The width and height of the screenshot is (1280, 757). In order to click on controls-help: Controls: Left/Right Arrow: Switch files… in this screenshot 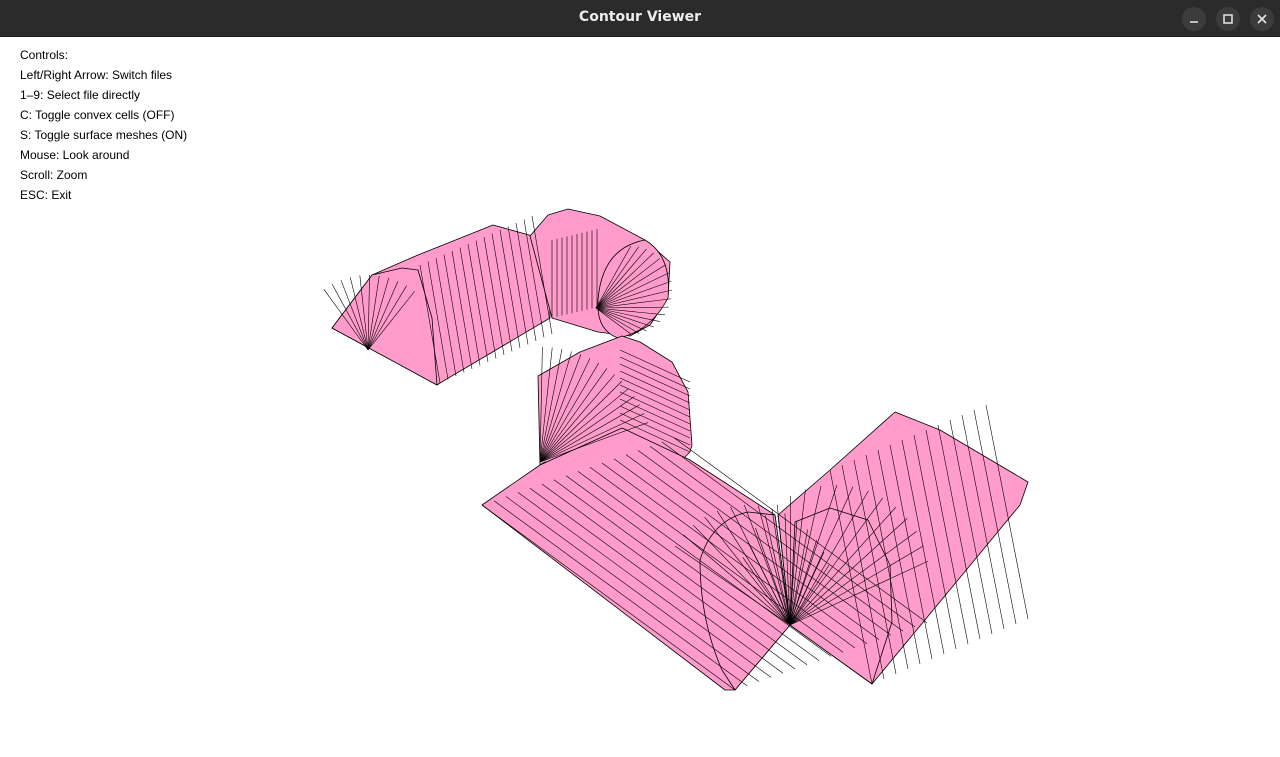, I will do `click(103, 125)`.